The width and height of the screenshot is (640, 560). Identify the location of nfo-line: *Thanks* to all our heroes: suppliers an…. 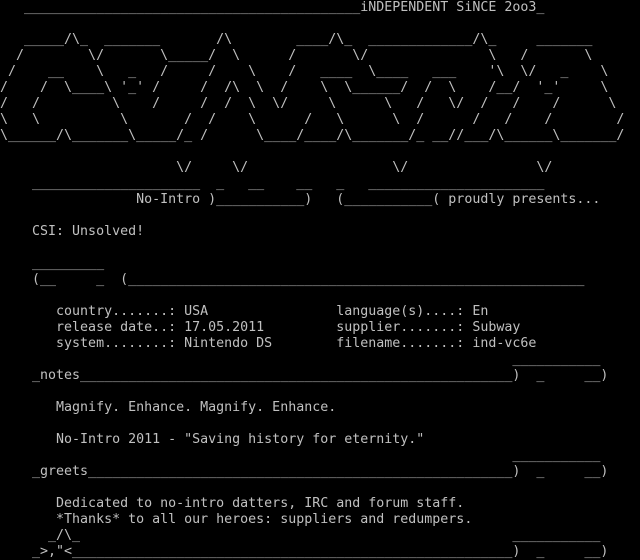
(236, 519).